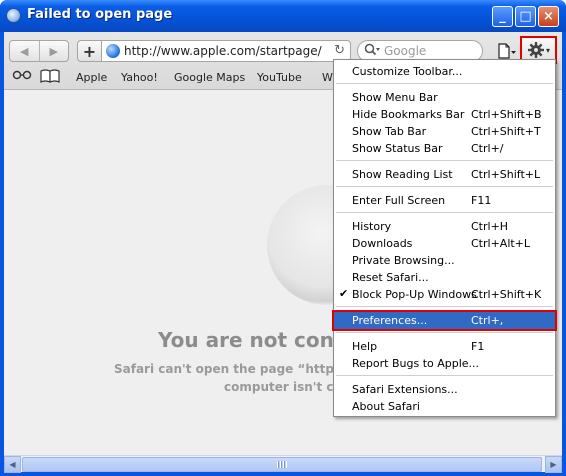  I want to click on maximize-button: □, so click(525, 16).